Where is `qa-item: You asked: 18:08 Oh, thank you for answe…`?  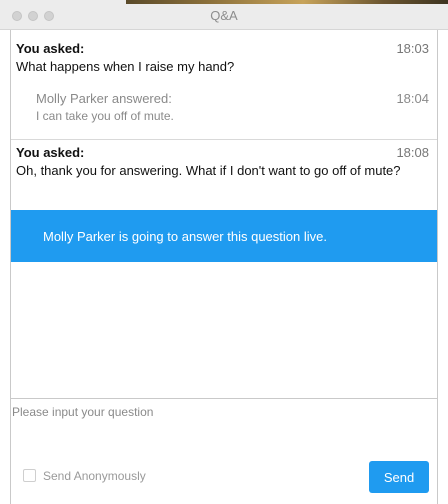 qa-item: You asked: 18:08 Oh, thank you for answe… is located at coordinates (224, 175).